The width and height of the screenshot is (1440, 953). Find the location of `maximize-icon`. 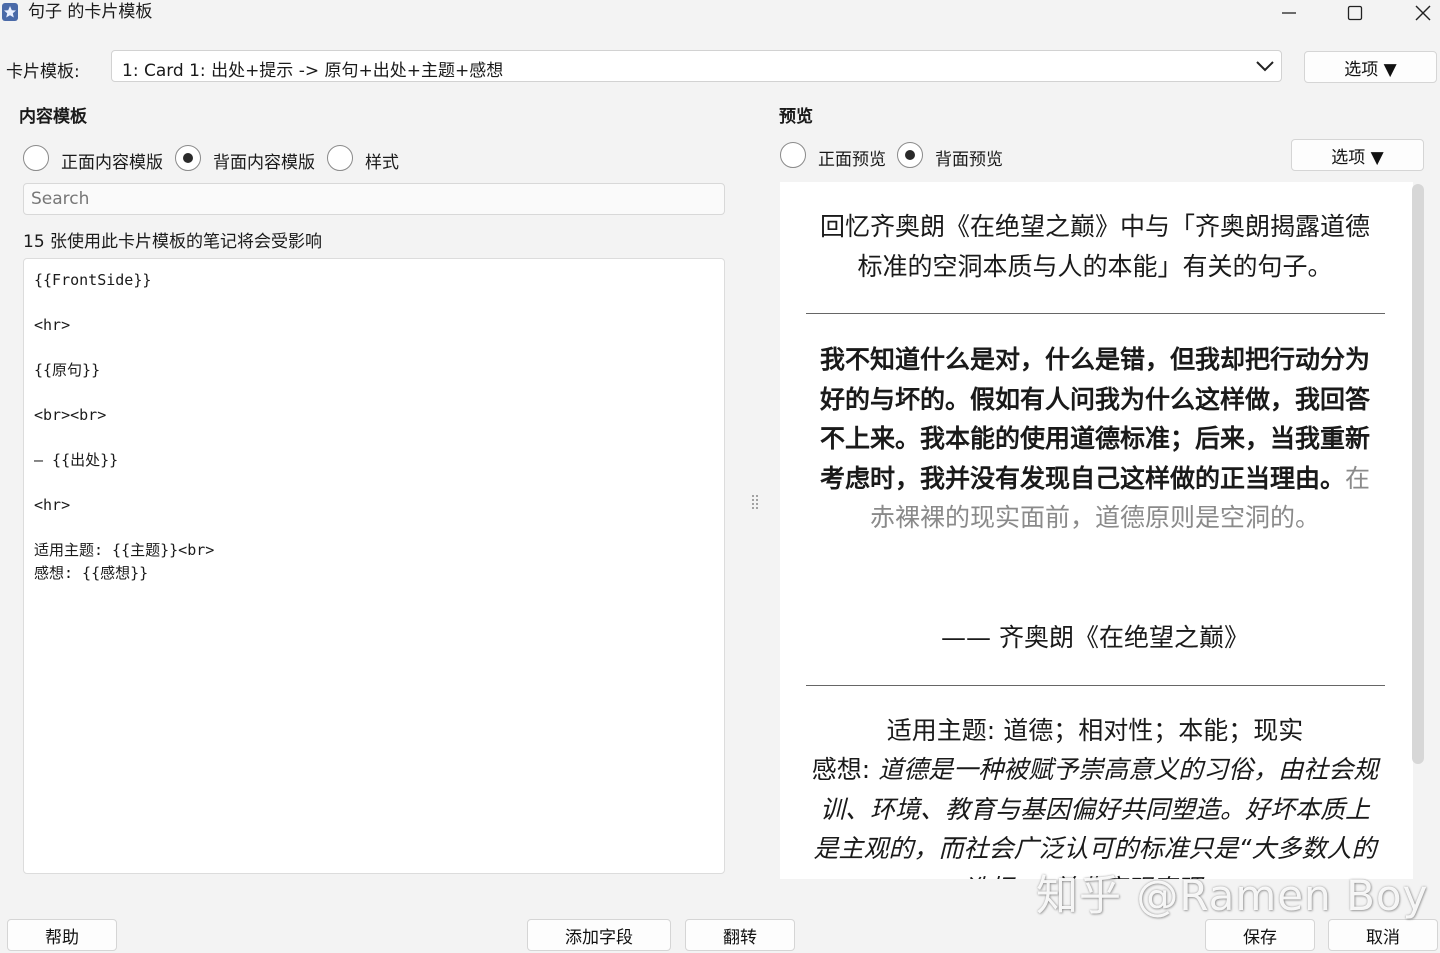

maximize-icon is located at coordinates (1355, 13).